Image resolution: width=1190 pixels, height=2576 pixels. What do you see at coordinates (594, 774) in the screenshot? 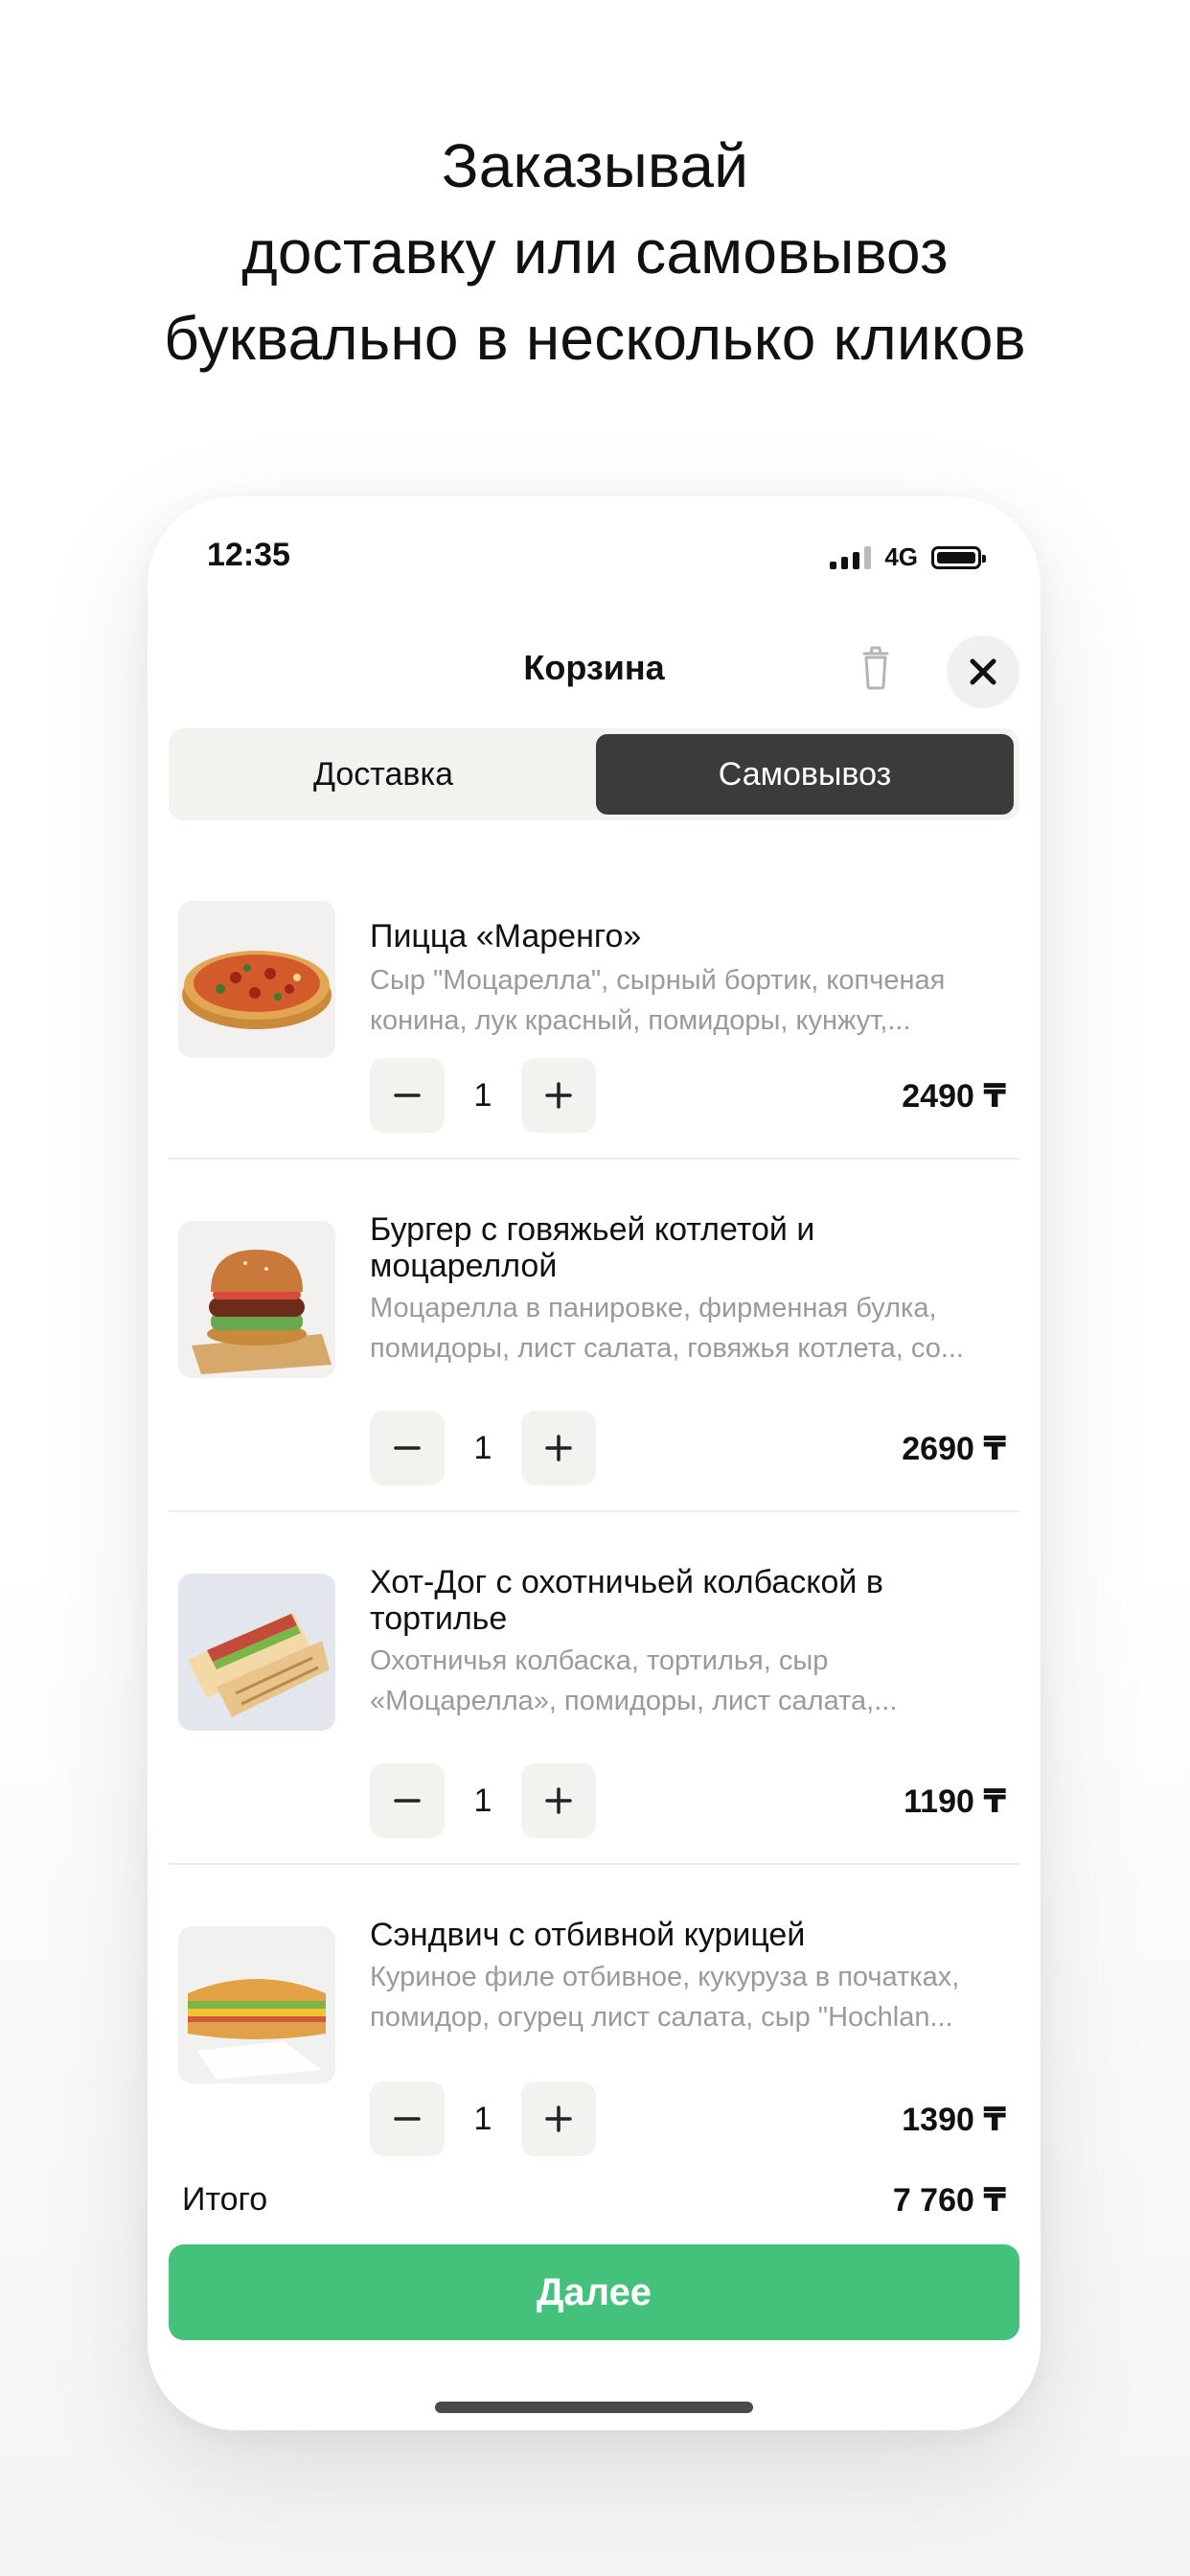
I see `delivery-mode-switch: Доставка Самовывоз` at bounding box center [594, 774].